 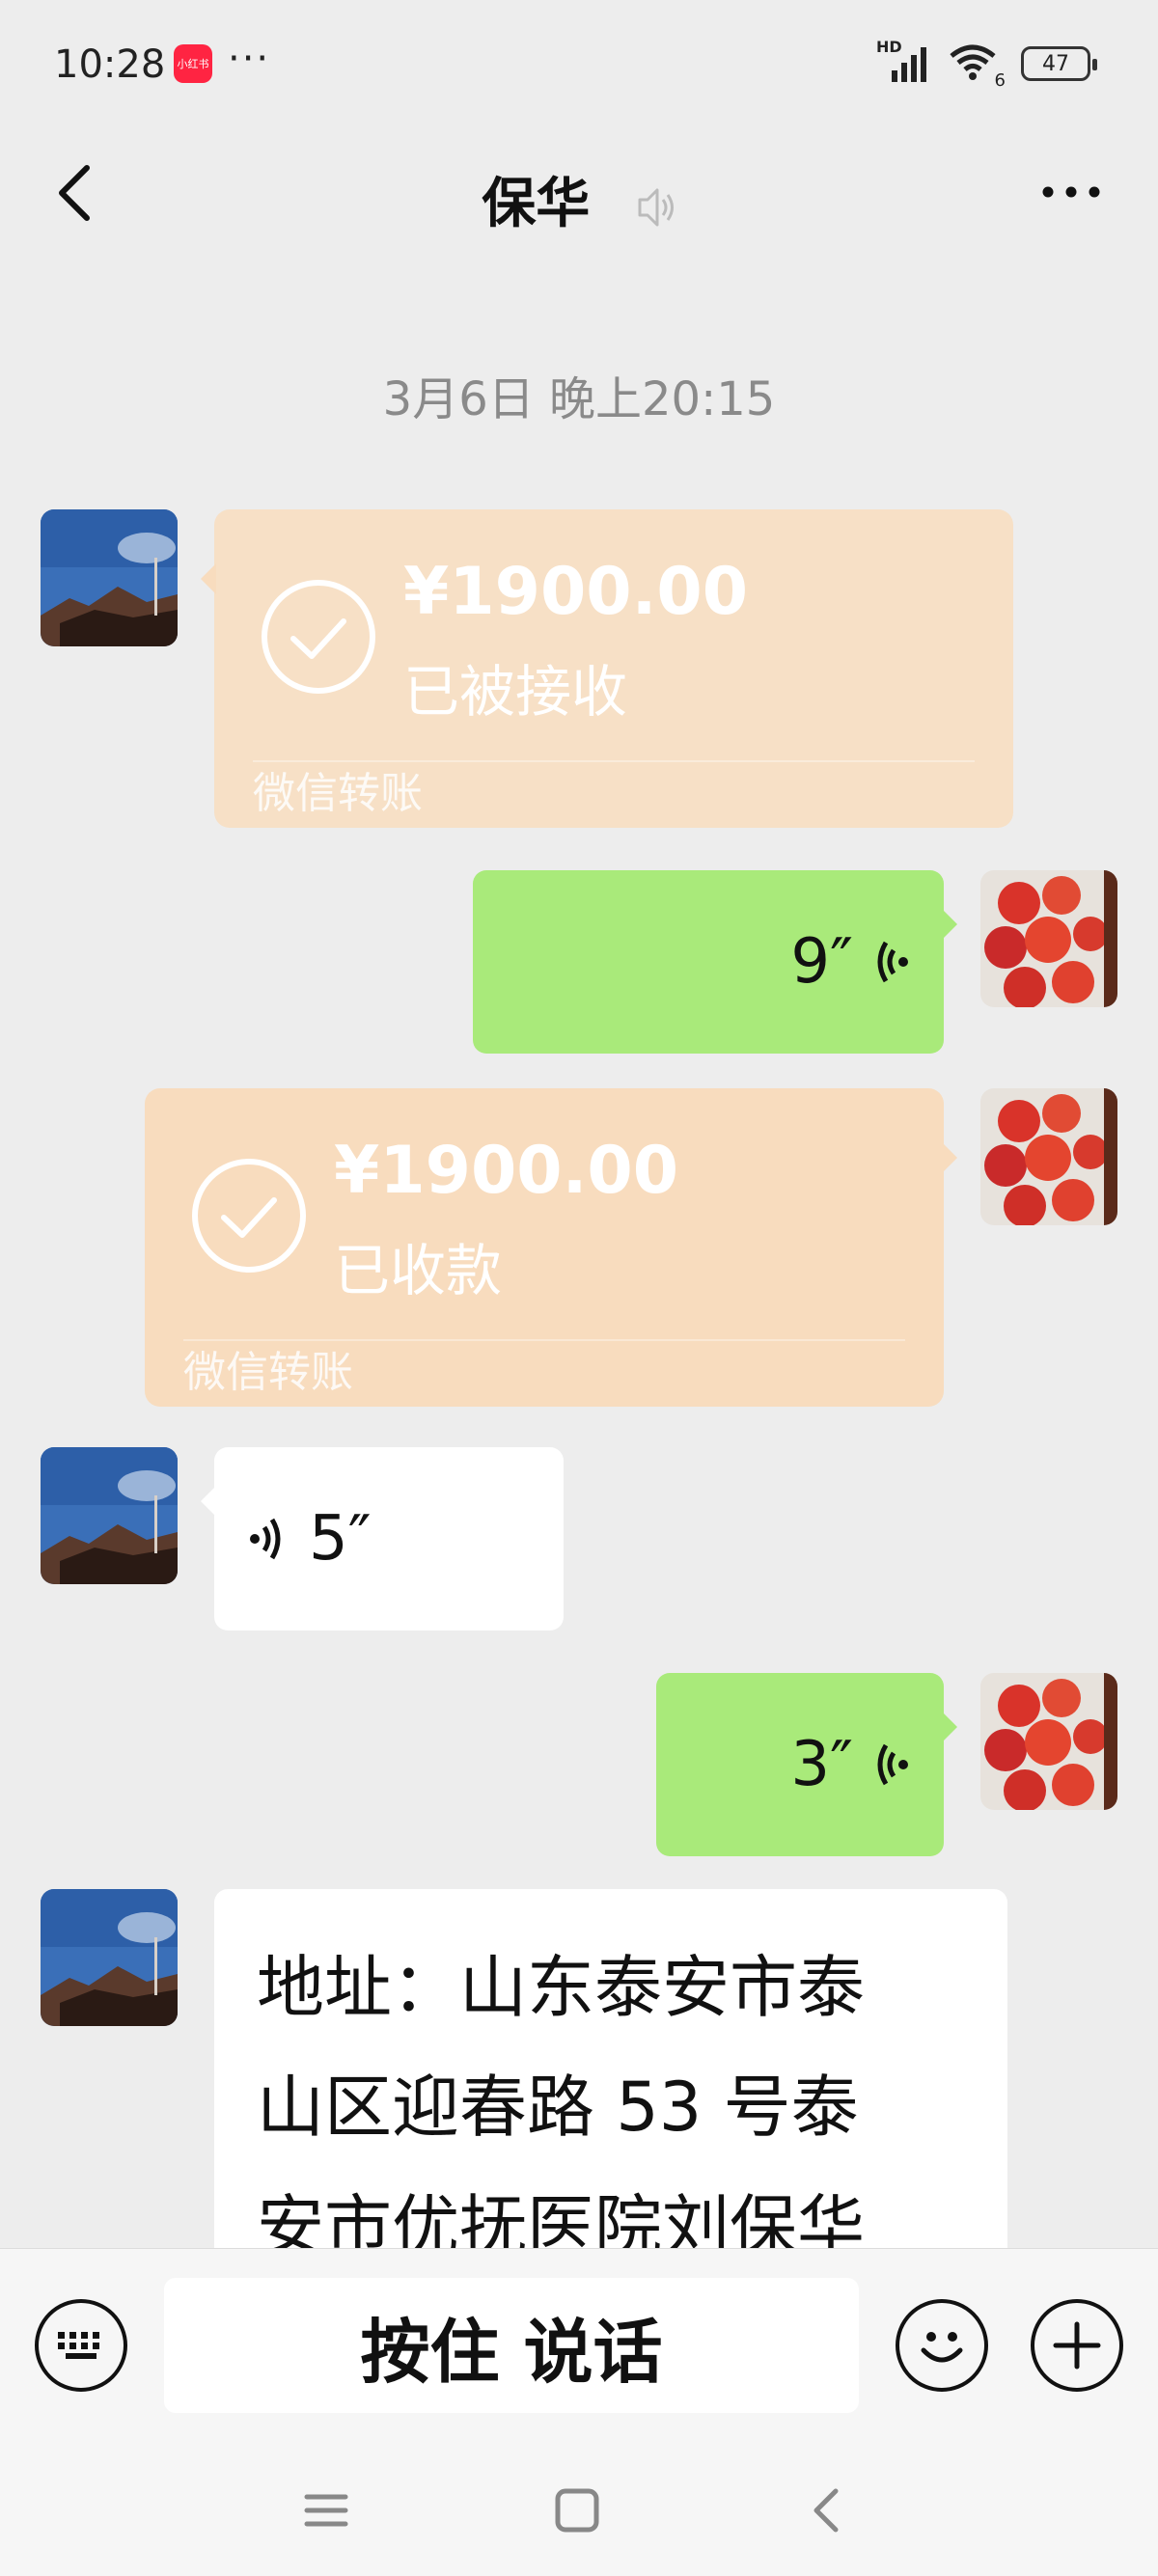 What do you see at coordinates (418, 1271) in the screenshot?
I see `transfer-status: 已收款` at bounding box center [418, 1271].